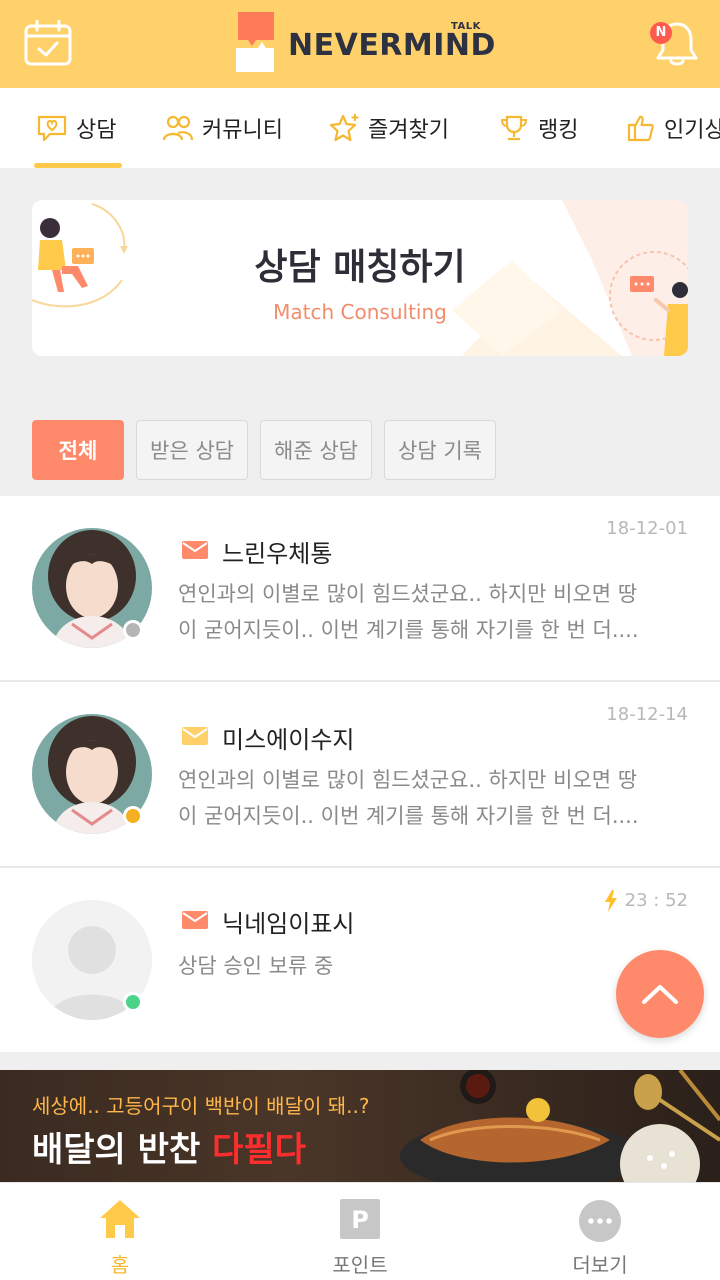  Describe the element at coordinates (611, 901) in the screenshot. I see `lightning-icon` at that location.